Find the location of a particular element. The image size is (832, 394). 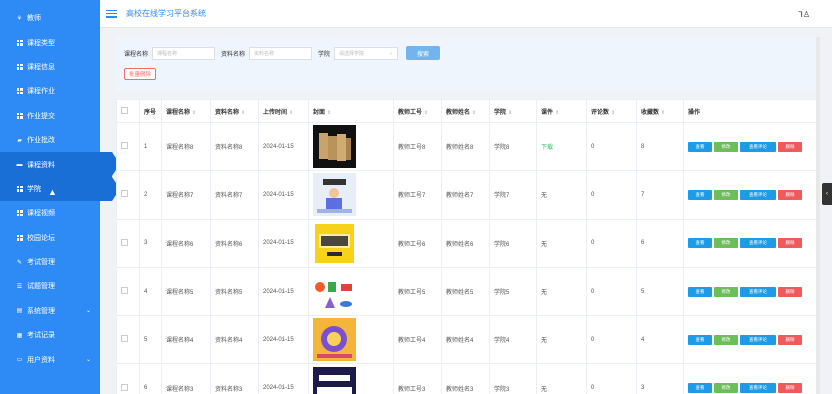

cell-teacher-no: 教师工号6 is located at coordinates (417, 243).